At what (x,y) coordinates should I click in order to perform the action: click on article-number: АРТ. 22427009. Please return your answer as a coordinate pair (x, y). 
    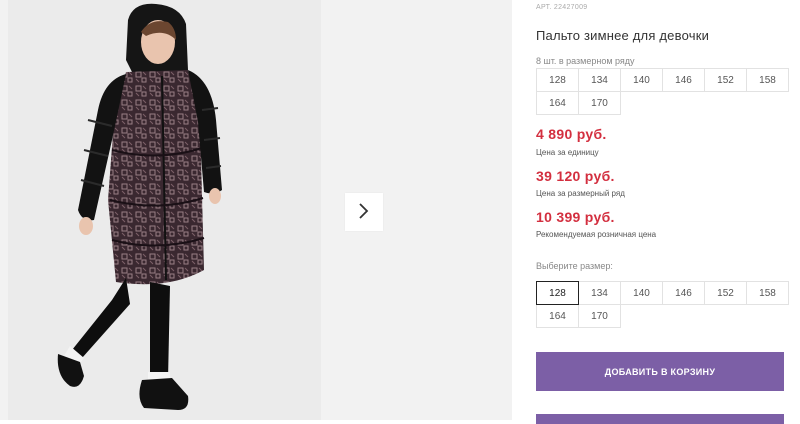
    Looking at the image, I should click on (562, 7).